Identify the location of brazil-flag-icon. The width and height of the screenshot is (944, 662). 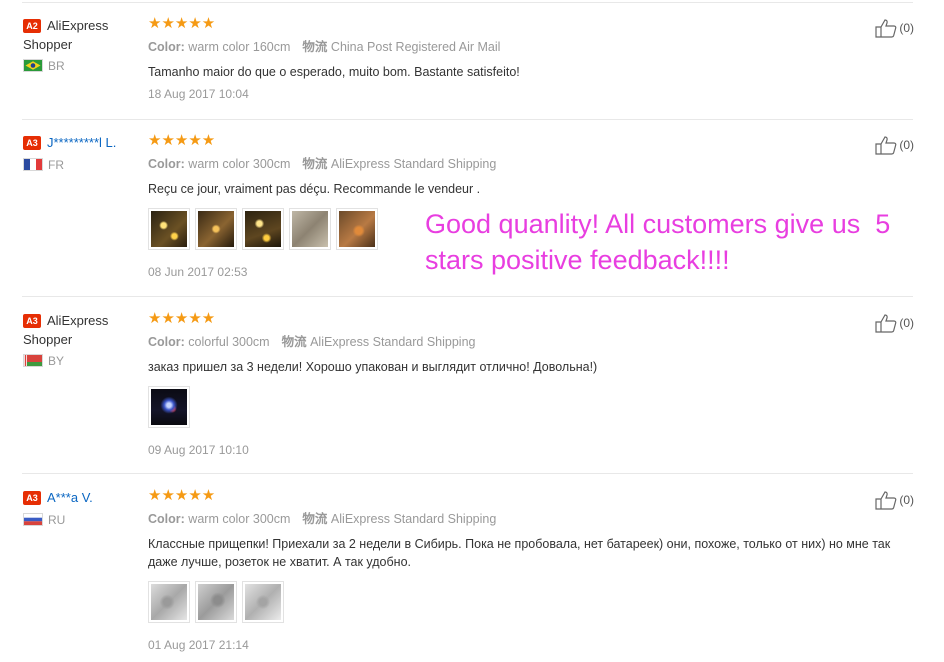
(33, 65).